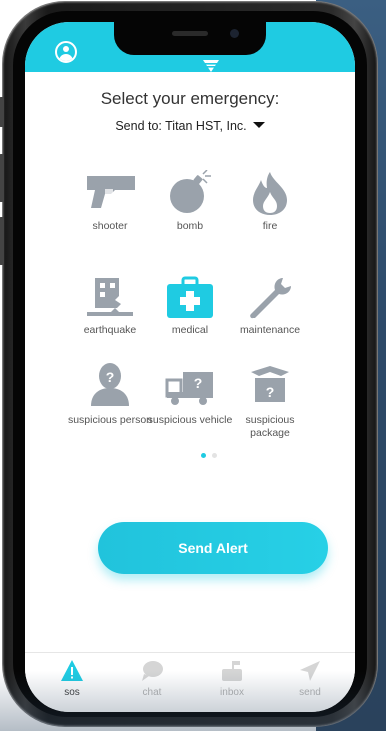  I want to click on phone-notch, so click(190, 38).